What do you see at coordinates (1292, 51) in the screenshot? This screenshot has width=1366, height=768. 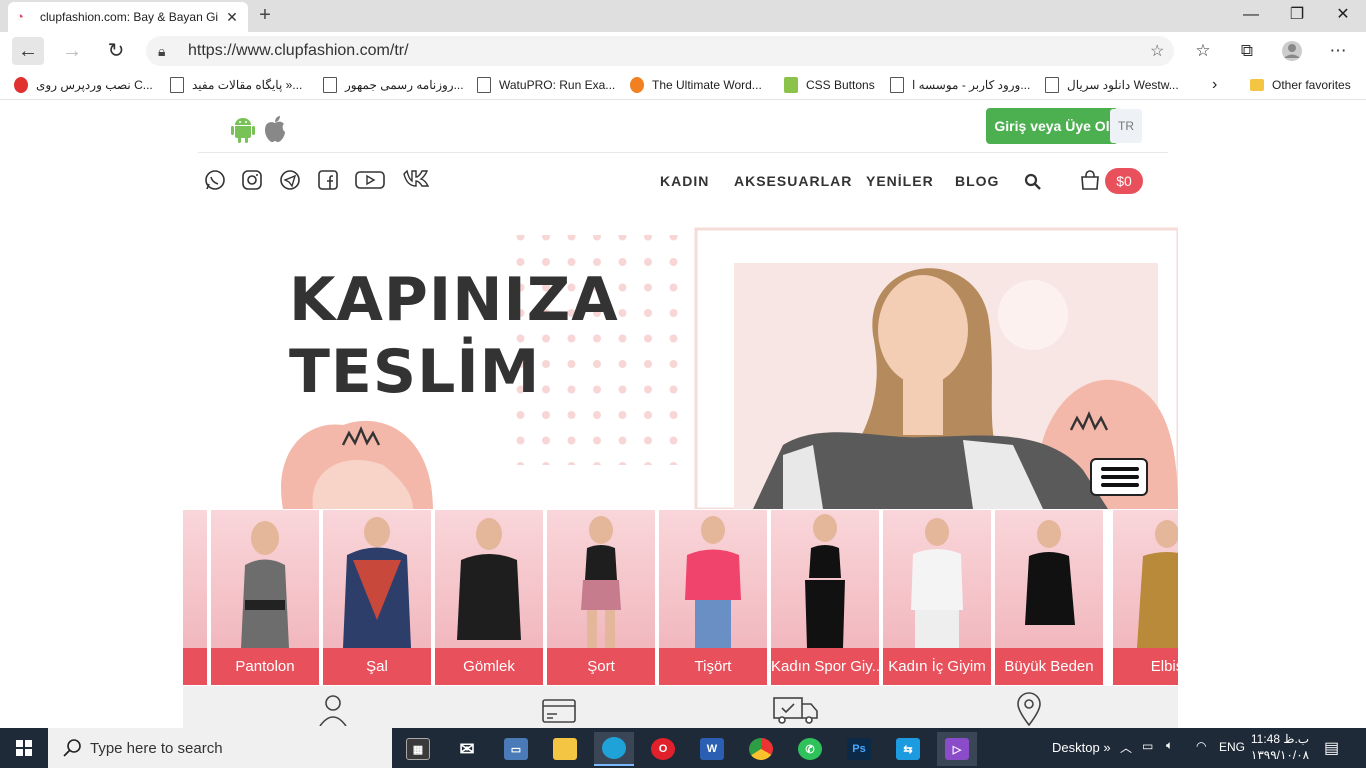 I see `profile-avatar-icon` at bounding box center [1292, 51].